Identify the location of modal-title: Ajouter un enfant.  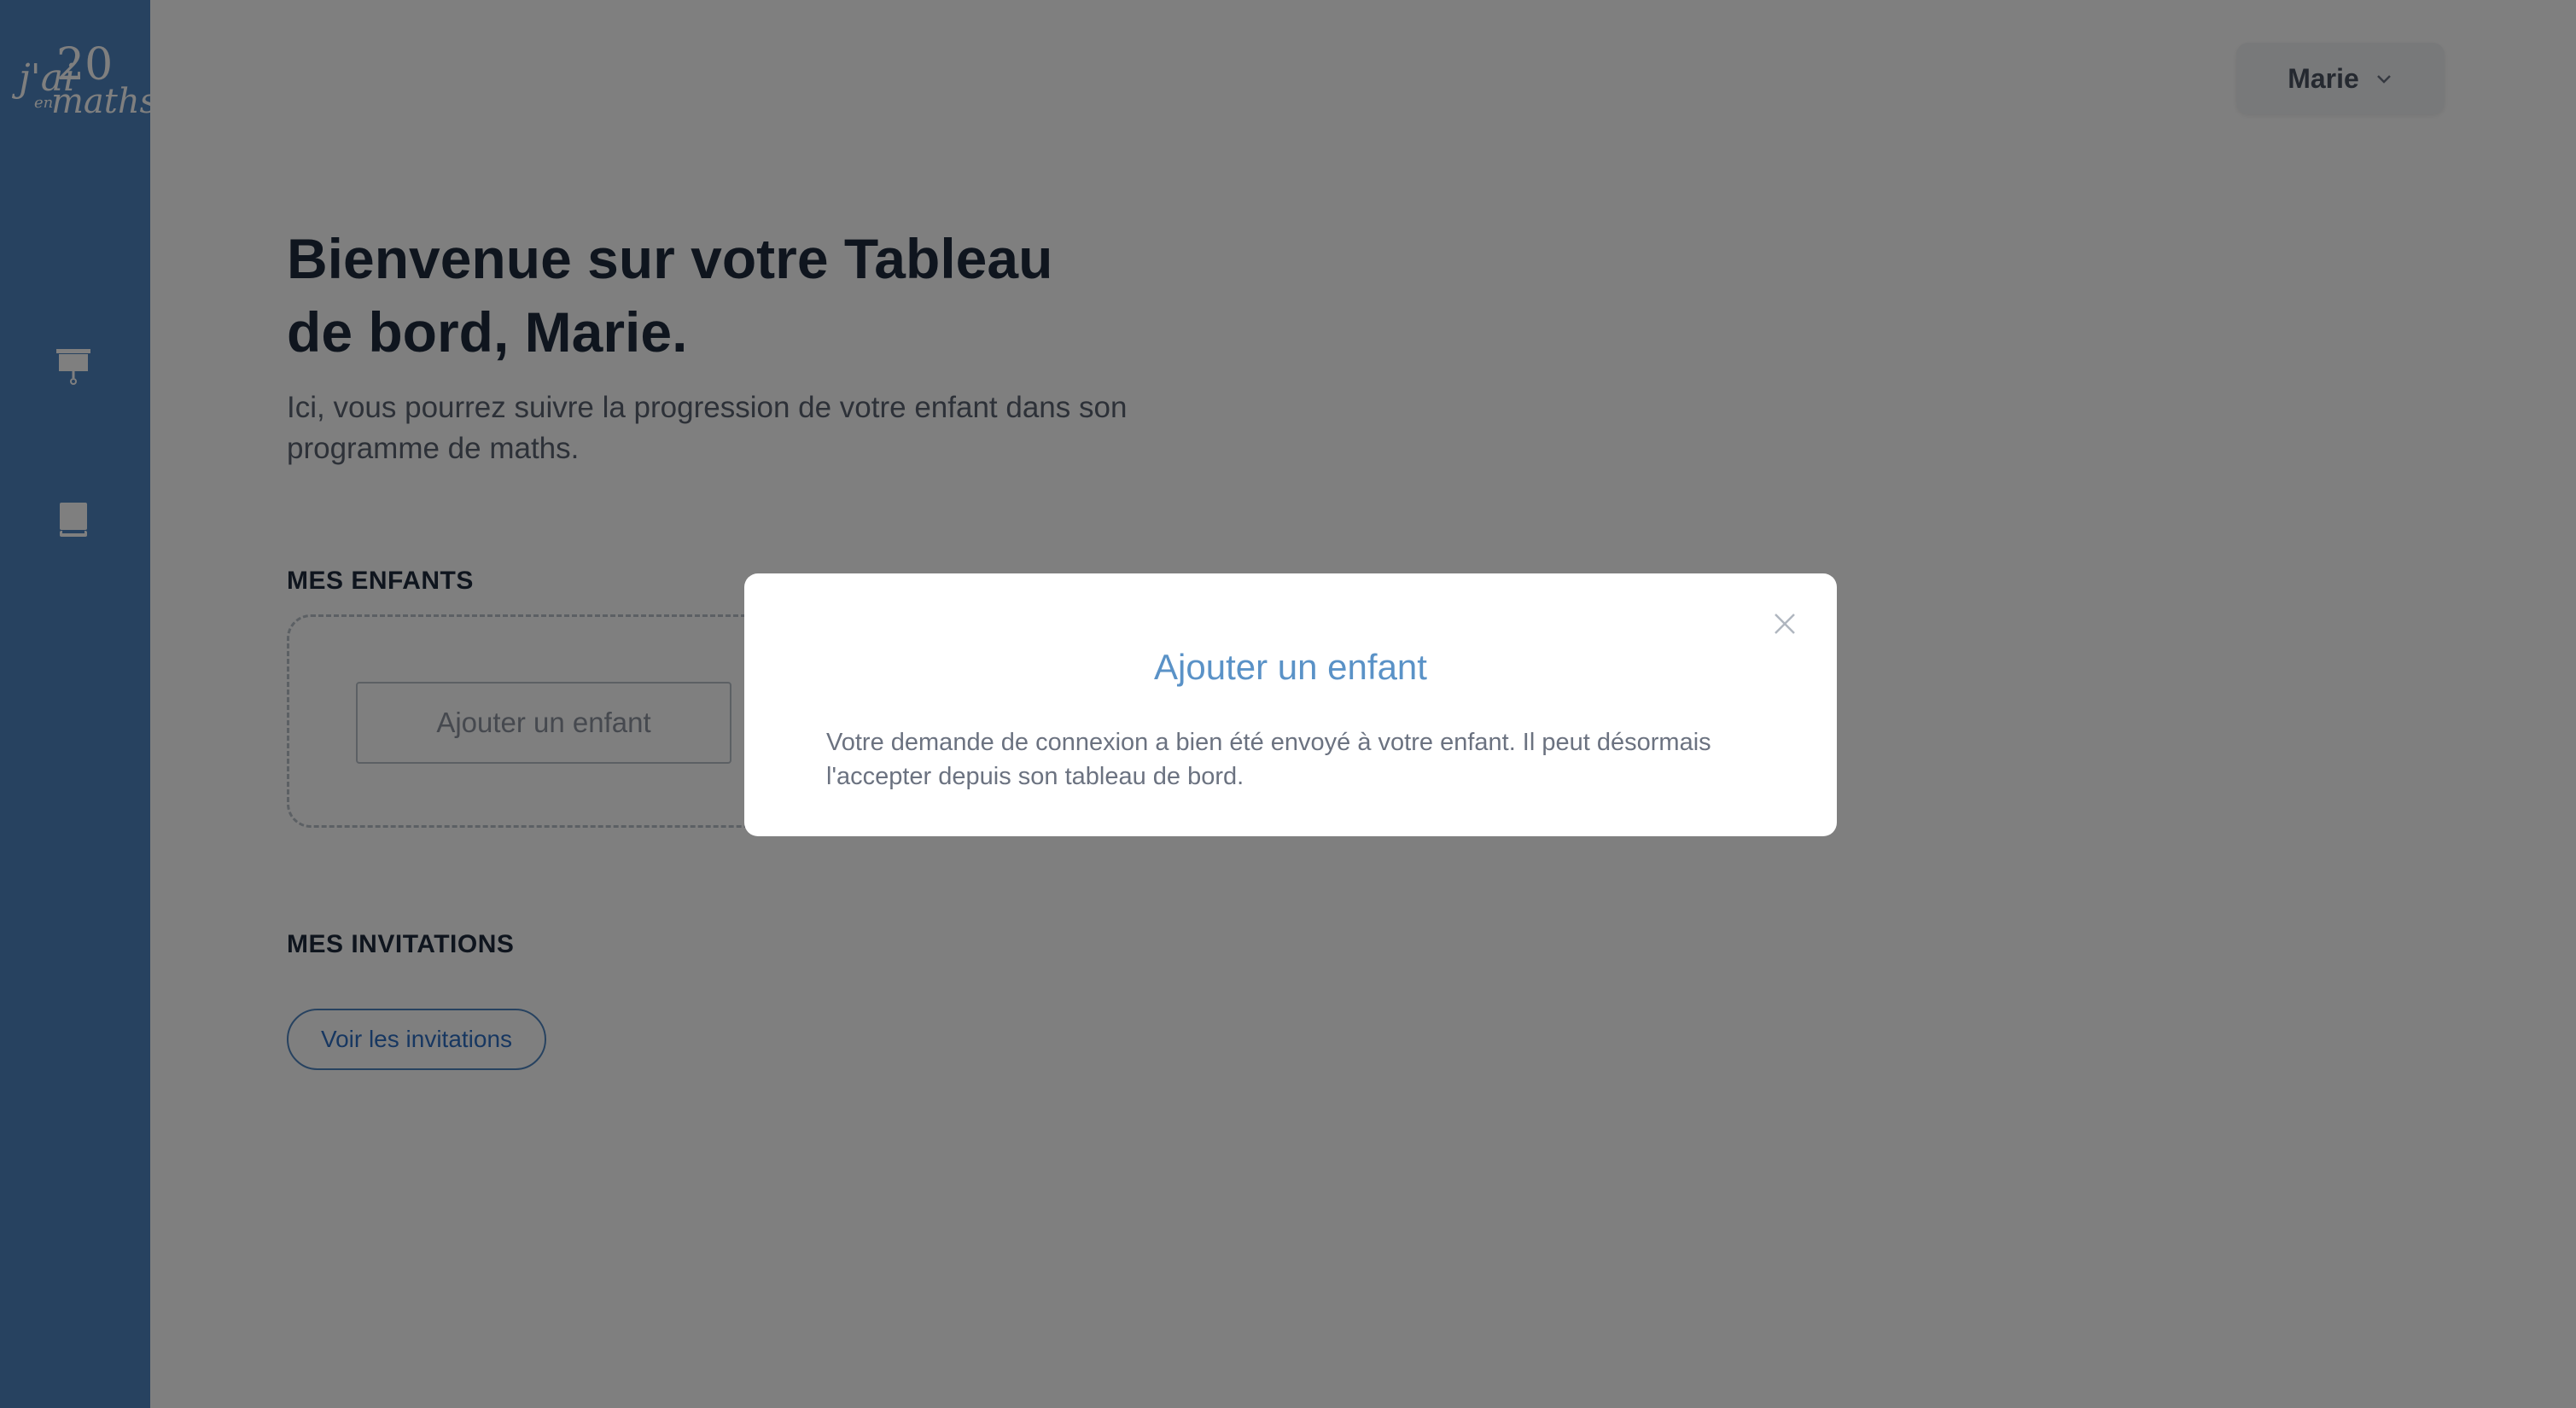
(1290, 667).